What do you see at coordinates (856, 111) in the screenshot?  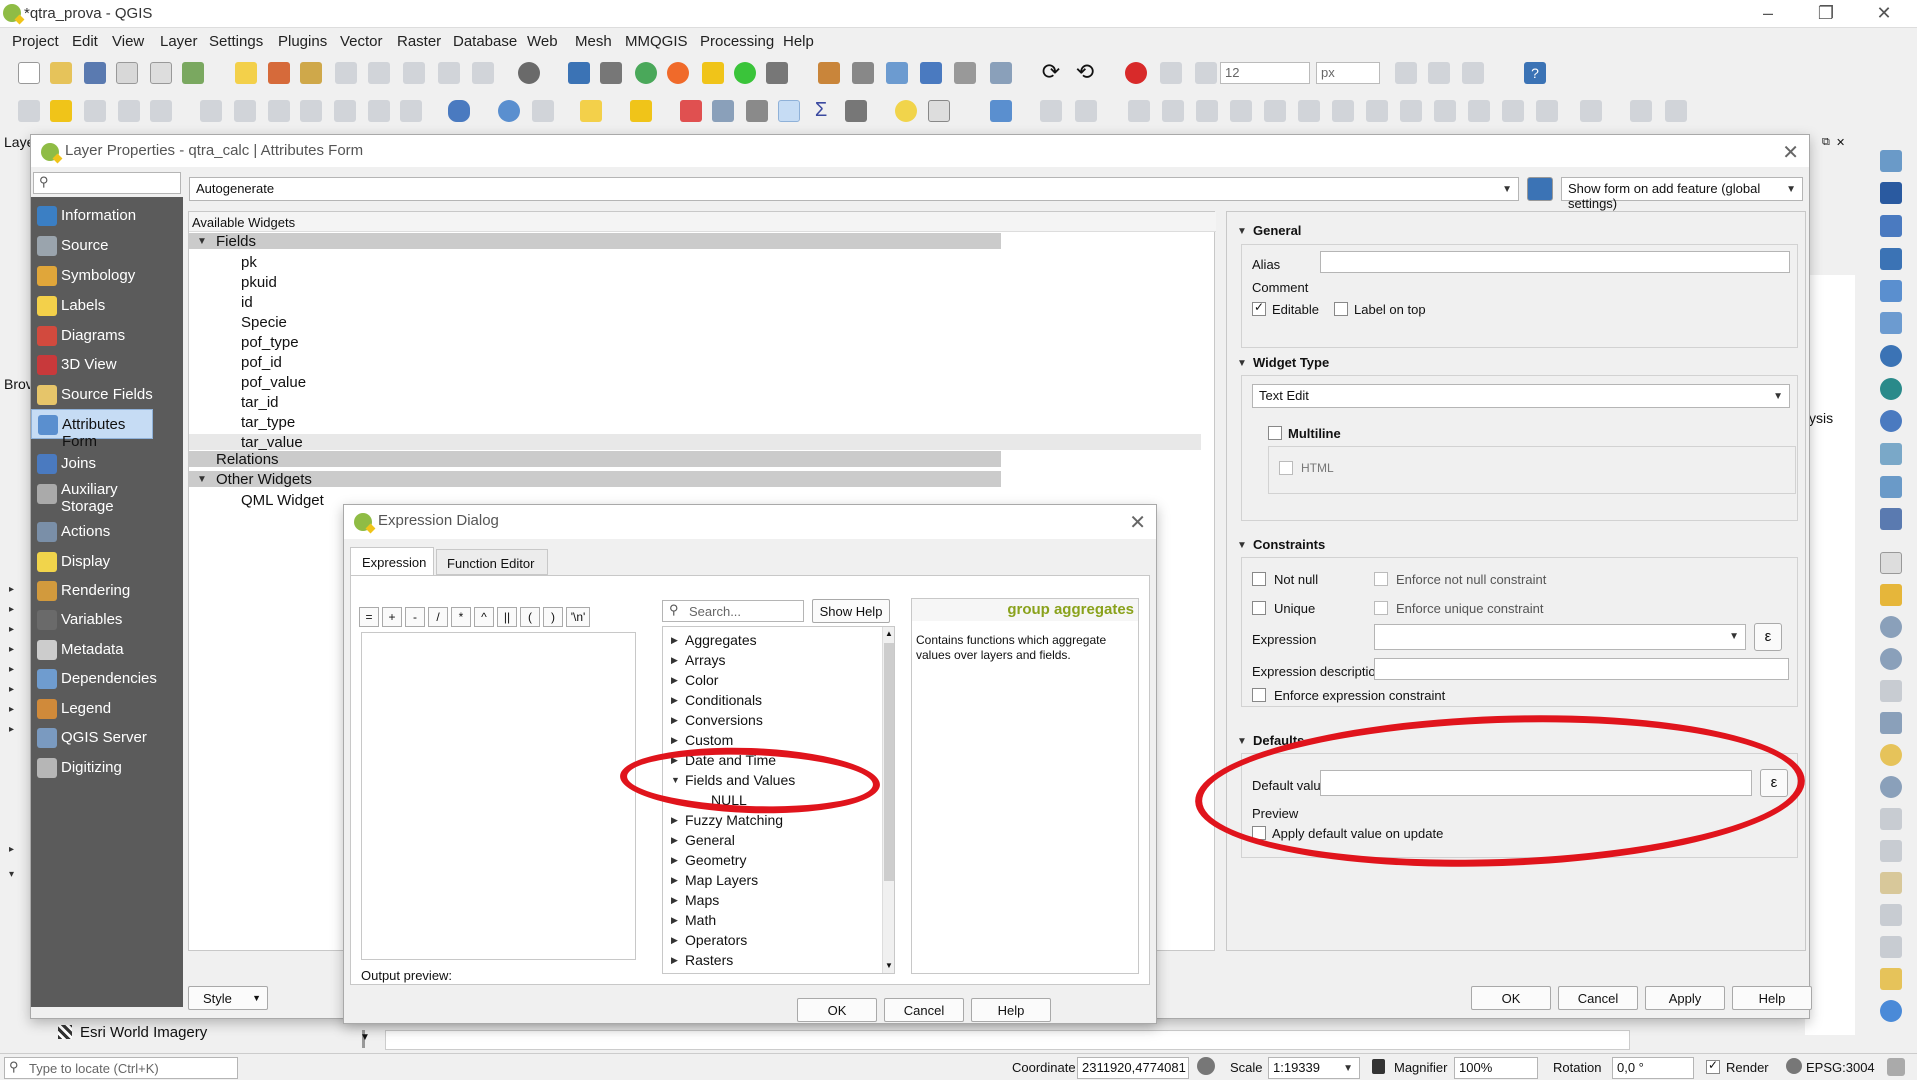 I see `measure-icon` at bounding box center [856, 111].